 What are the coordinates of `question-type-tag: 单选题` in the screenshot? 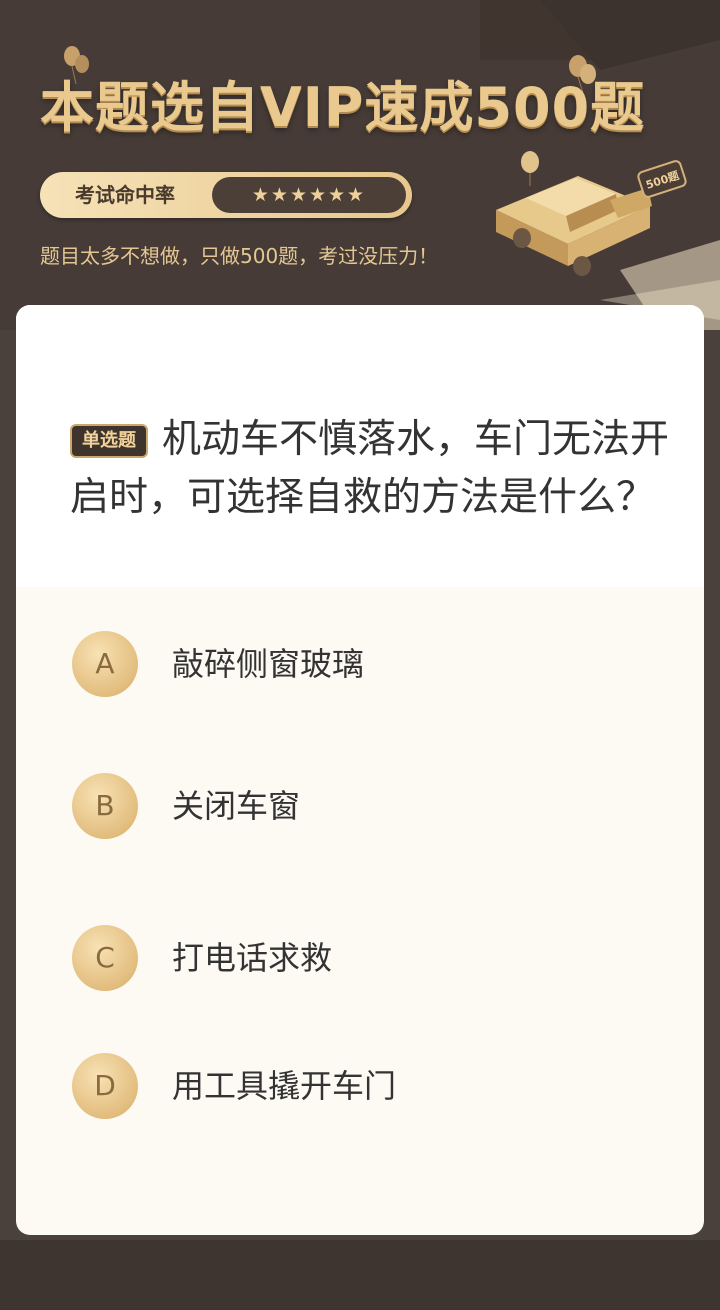 It's located at (109, 441).